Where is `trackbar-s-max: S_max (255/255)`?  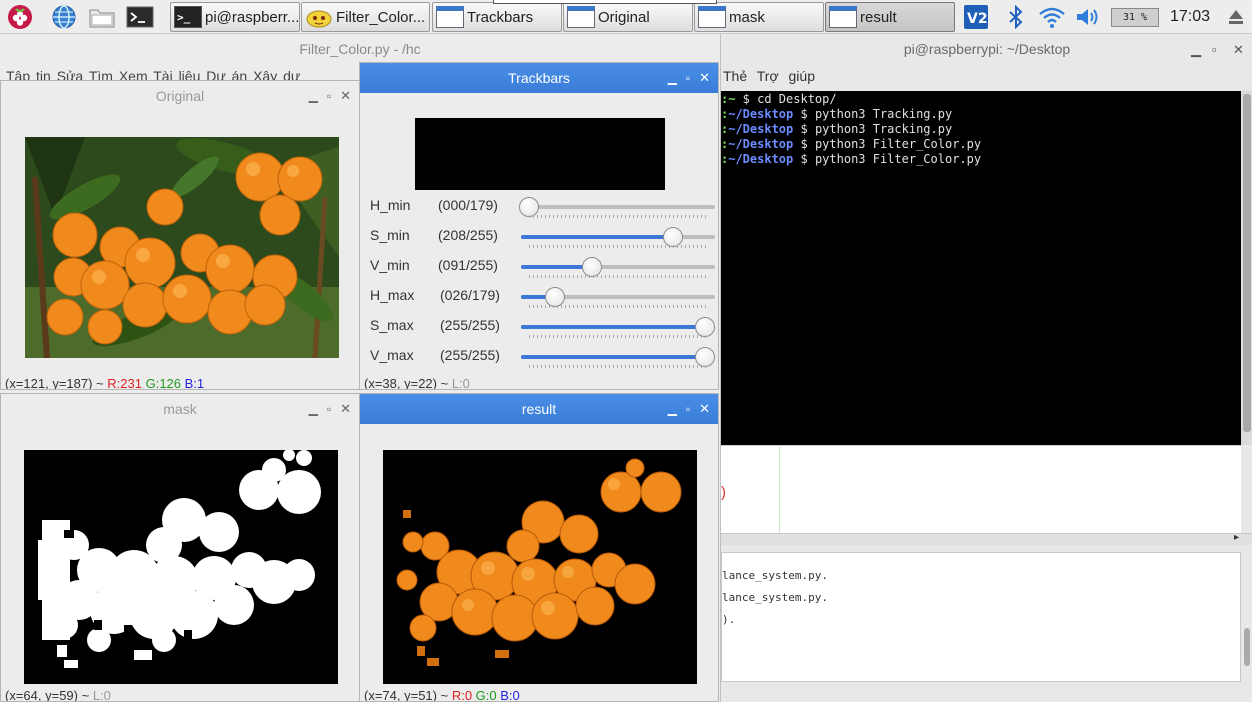
trackbar-s-max: S_max (255/255) is located at coordinates (539, 326).